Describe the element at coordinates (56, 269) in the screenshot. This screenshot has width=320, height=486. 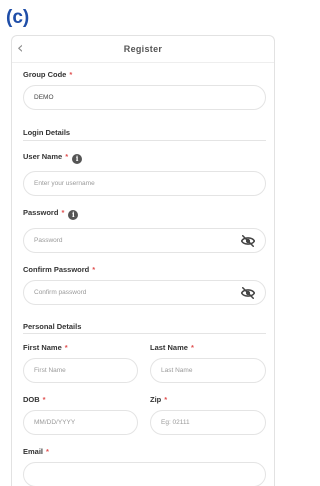
I see `confirm-password-label-text: Confirm Password` at that location.